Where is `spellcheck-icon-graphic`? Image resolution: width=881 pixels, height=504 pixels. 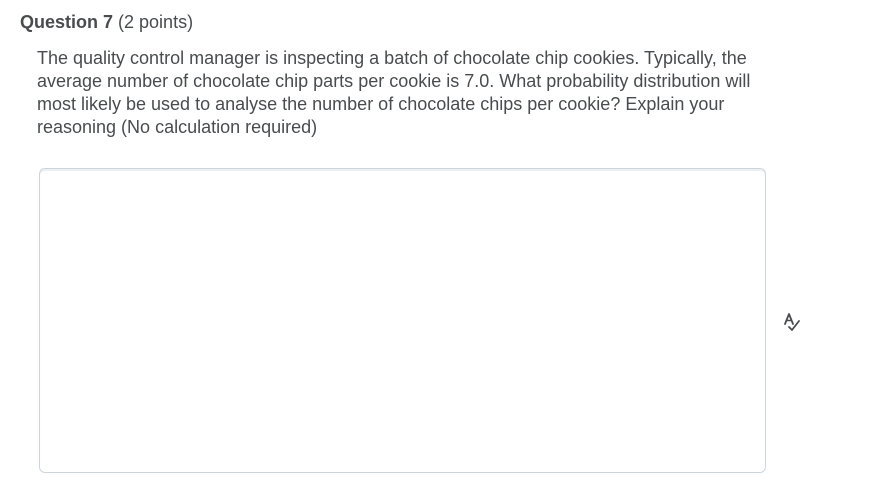
spellcheck-icon-graphic is located at coordinates (792, 322).